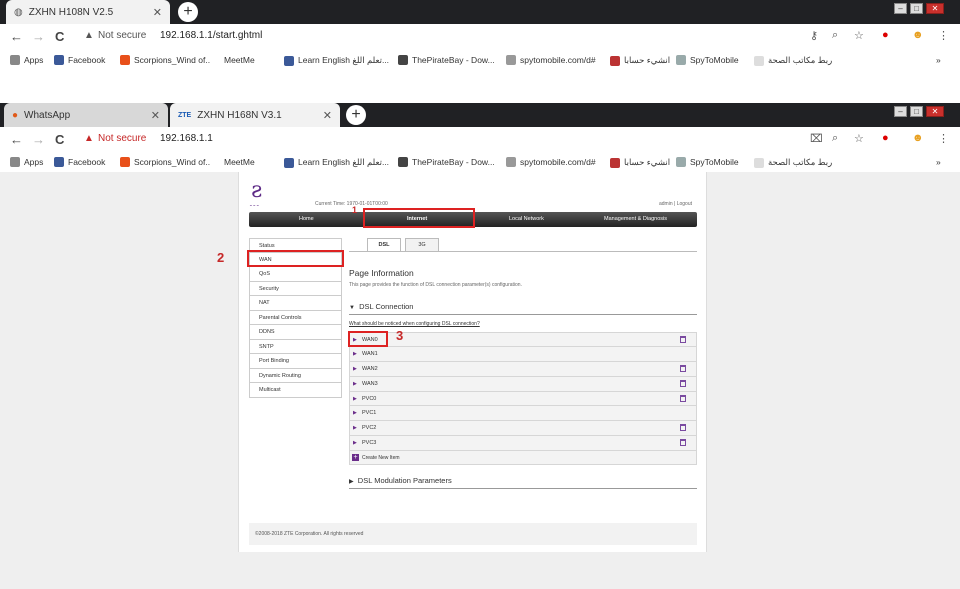 The width and height of the screenshot is (960, 589). I want to click on menu-local-network: Local Network, so click(526, 219).